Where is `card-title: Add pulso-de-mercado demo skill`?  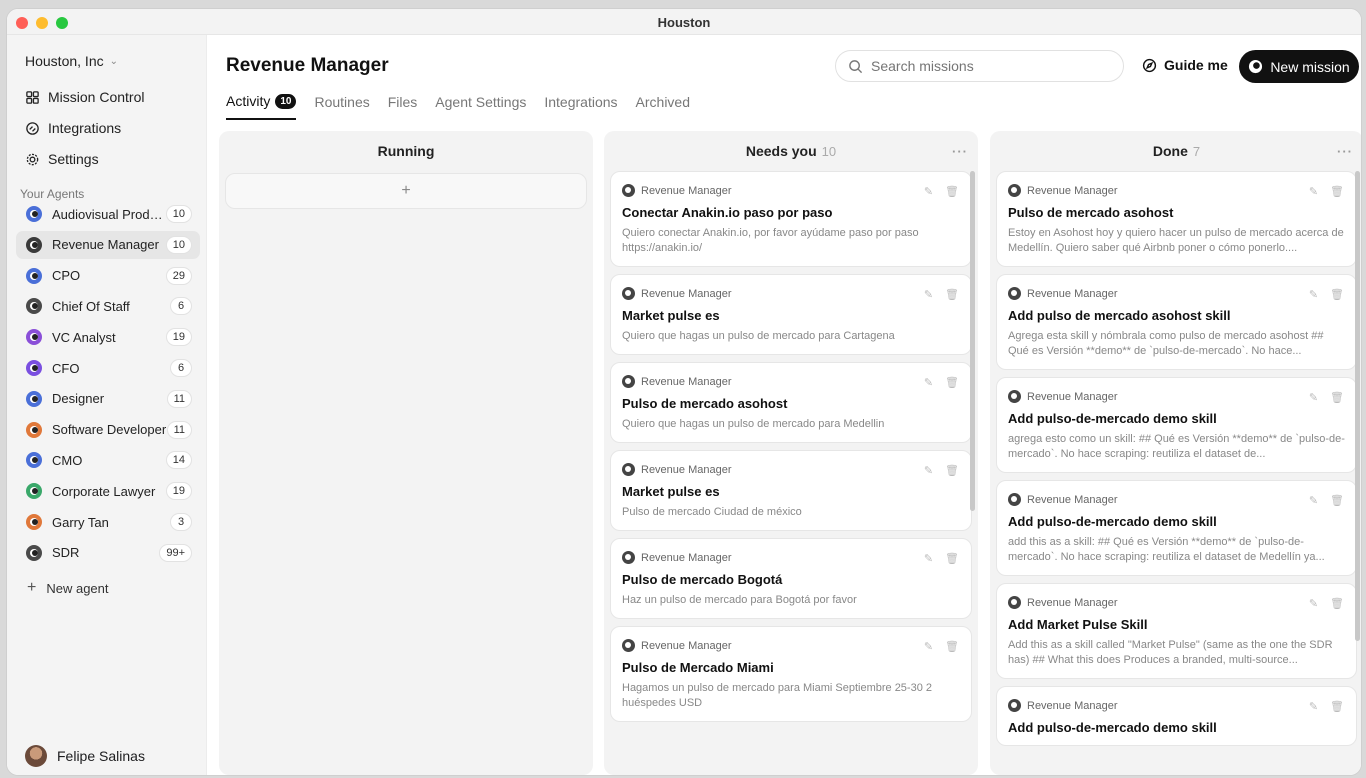 card-title: Add pulso-de-mercado demo skill is located at coordinates (1112, 727).